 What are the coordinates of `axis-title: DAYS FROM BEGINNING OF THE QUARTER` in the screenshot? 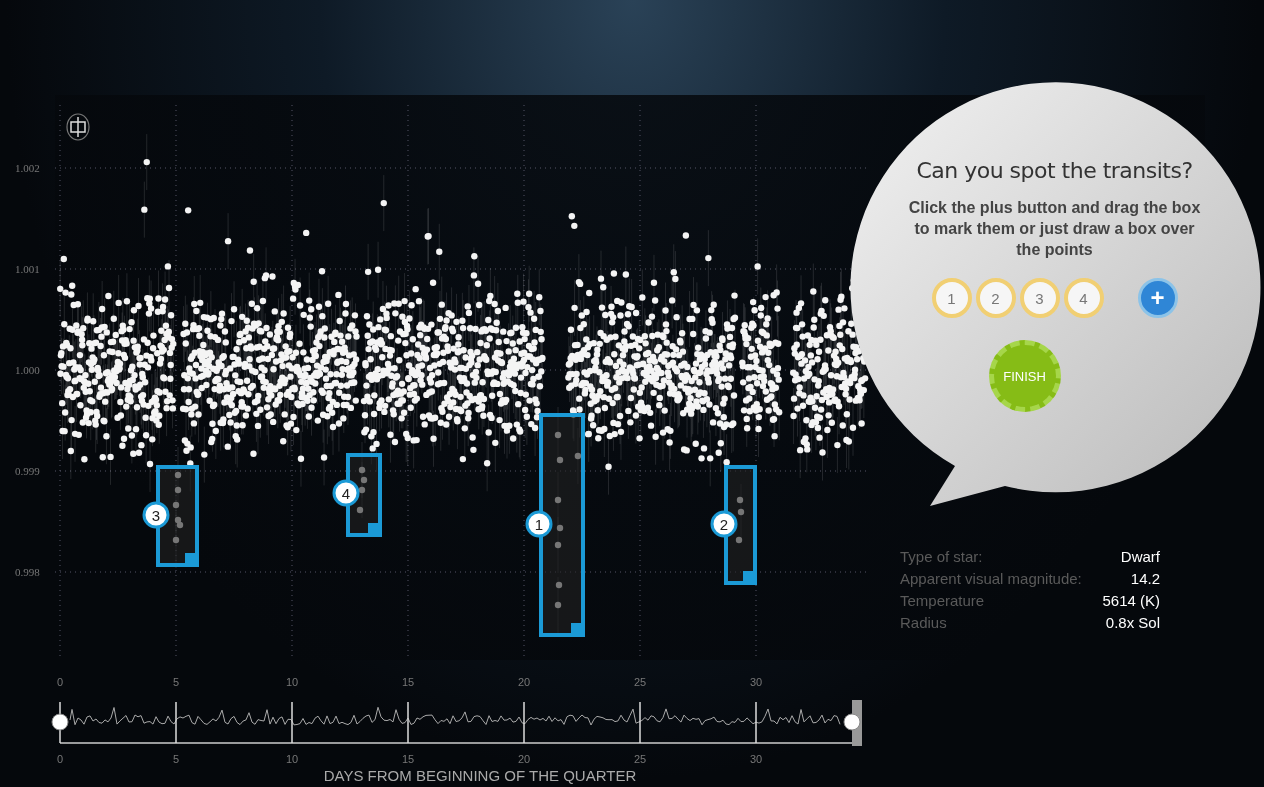 It's located at (480, 775).